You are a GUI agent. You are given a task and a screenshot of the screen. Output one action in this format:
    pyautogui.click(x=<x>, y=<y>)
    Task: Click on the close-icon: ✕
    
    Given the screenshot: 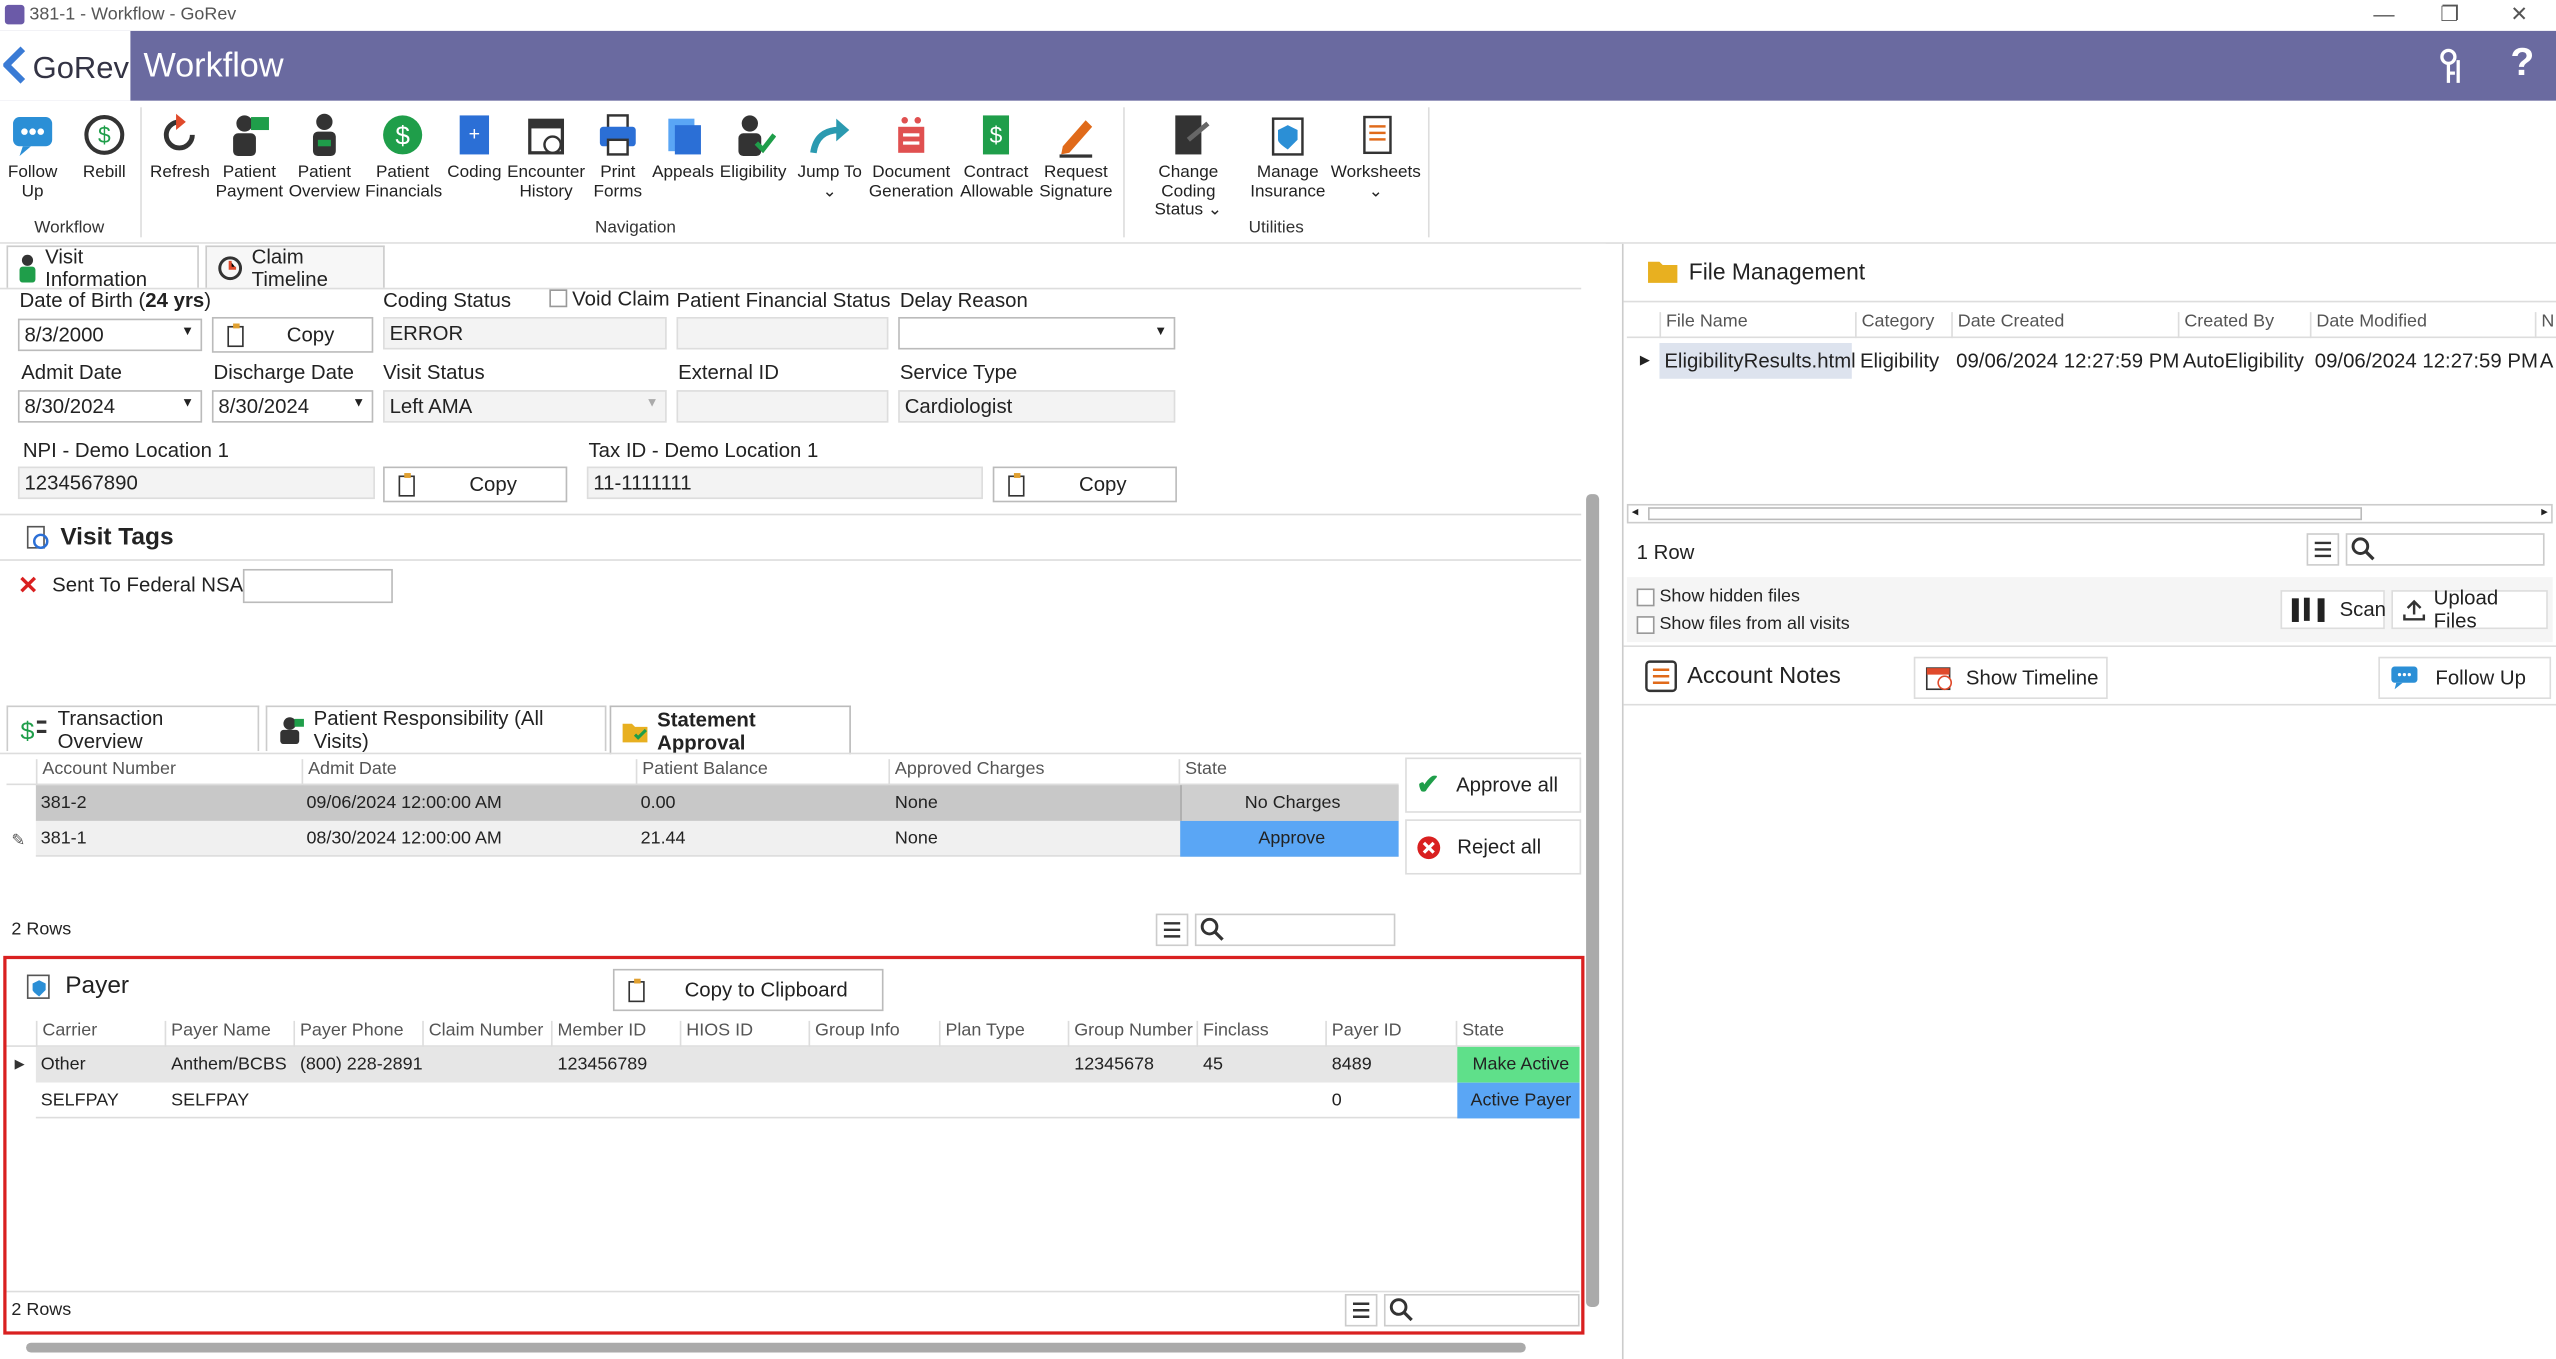 What is the action you would take?
    pyautogui.click(x=2519, y=15)
    